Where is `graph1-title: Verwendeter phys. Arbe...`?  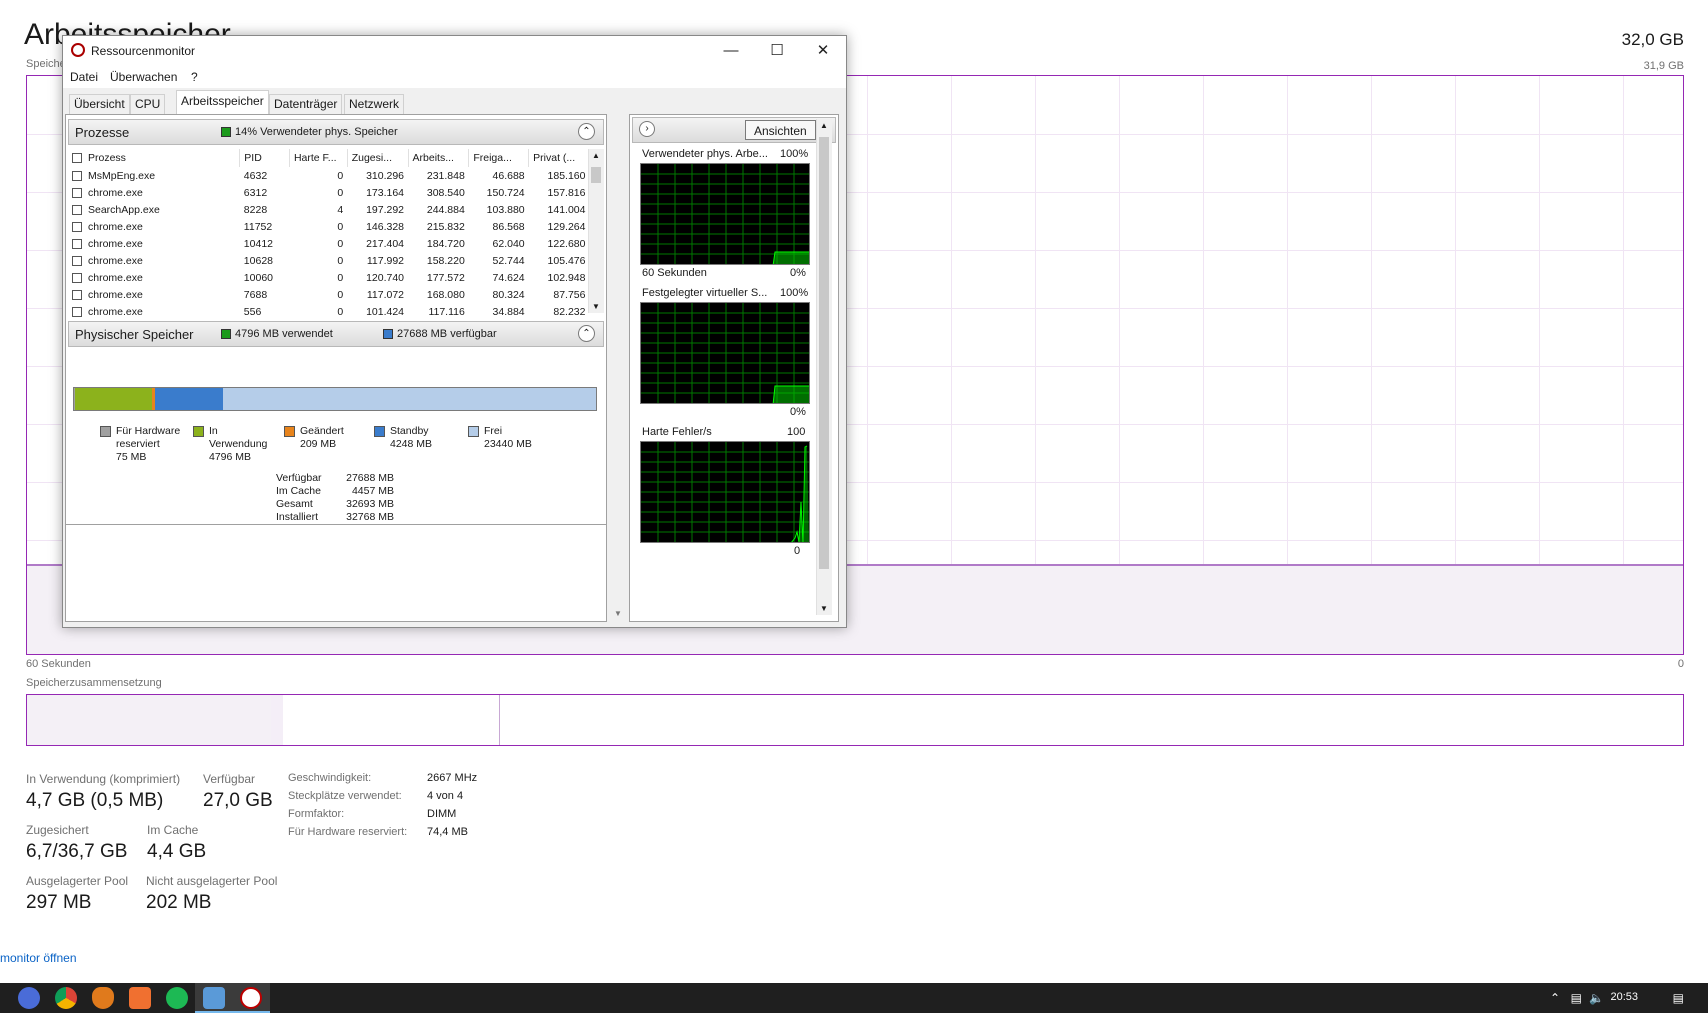 graph1-title: Verwendeter phys. Arbe... is located at coordinates (705, 154).